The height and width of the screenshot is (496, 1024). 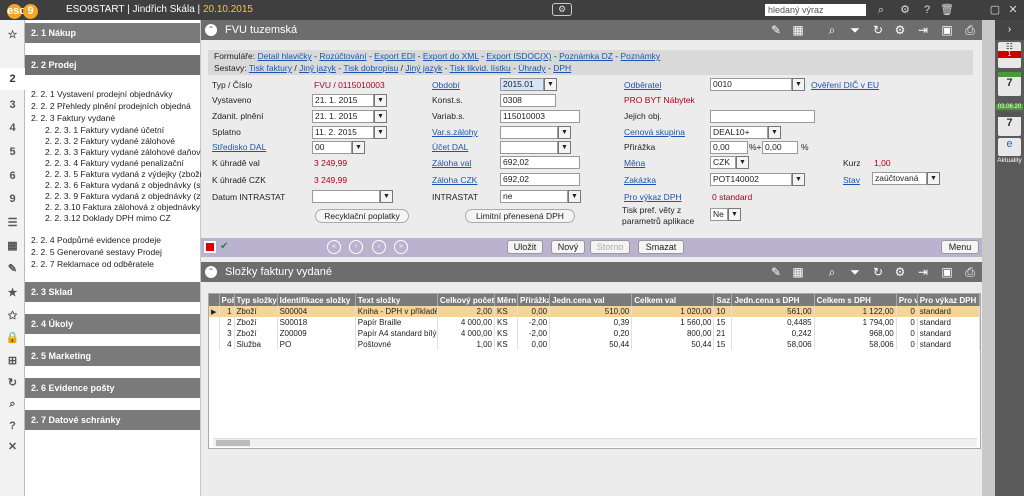 I want to click on tisk-pref-dropdown-icon: ▼, so click(x=734, y=214).